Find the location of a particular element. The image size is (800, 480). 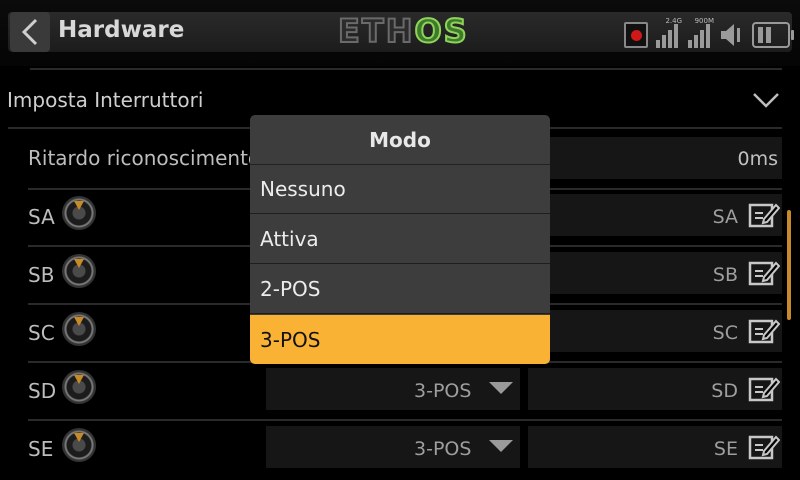

switch-name-sa: SA is located at coordinates (725, 217).